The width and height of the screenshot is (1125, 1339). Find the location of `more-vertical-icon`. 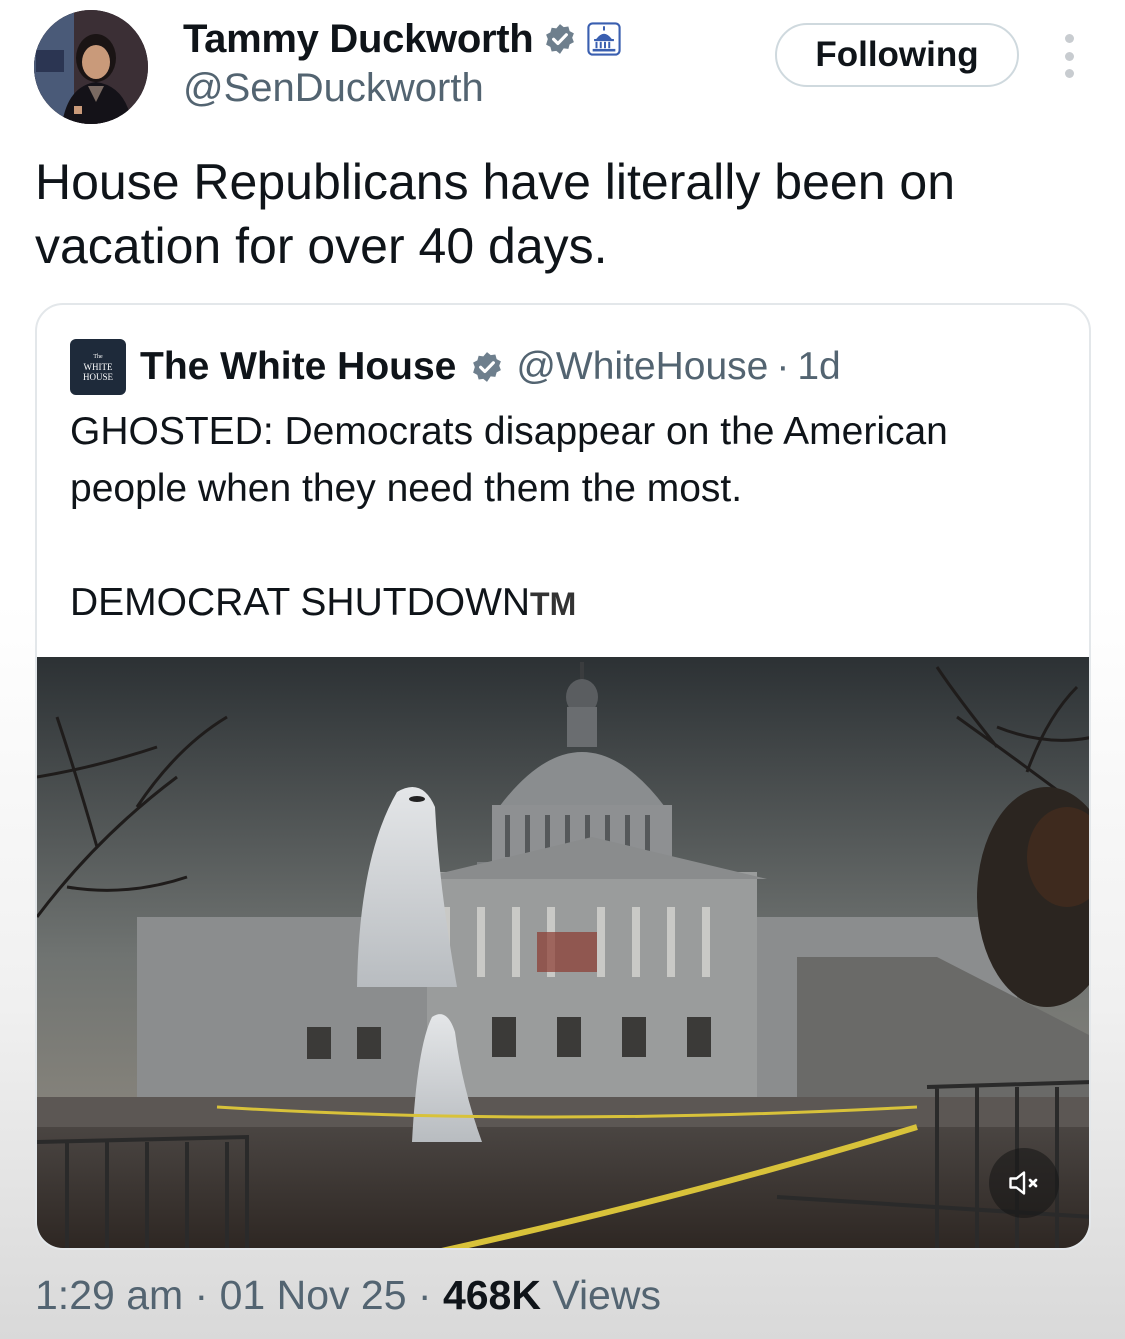

more-vertical-icon is located at coordinates (1069, 56).